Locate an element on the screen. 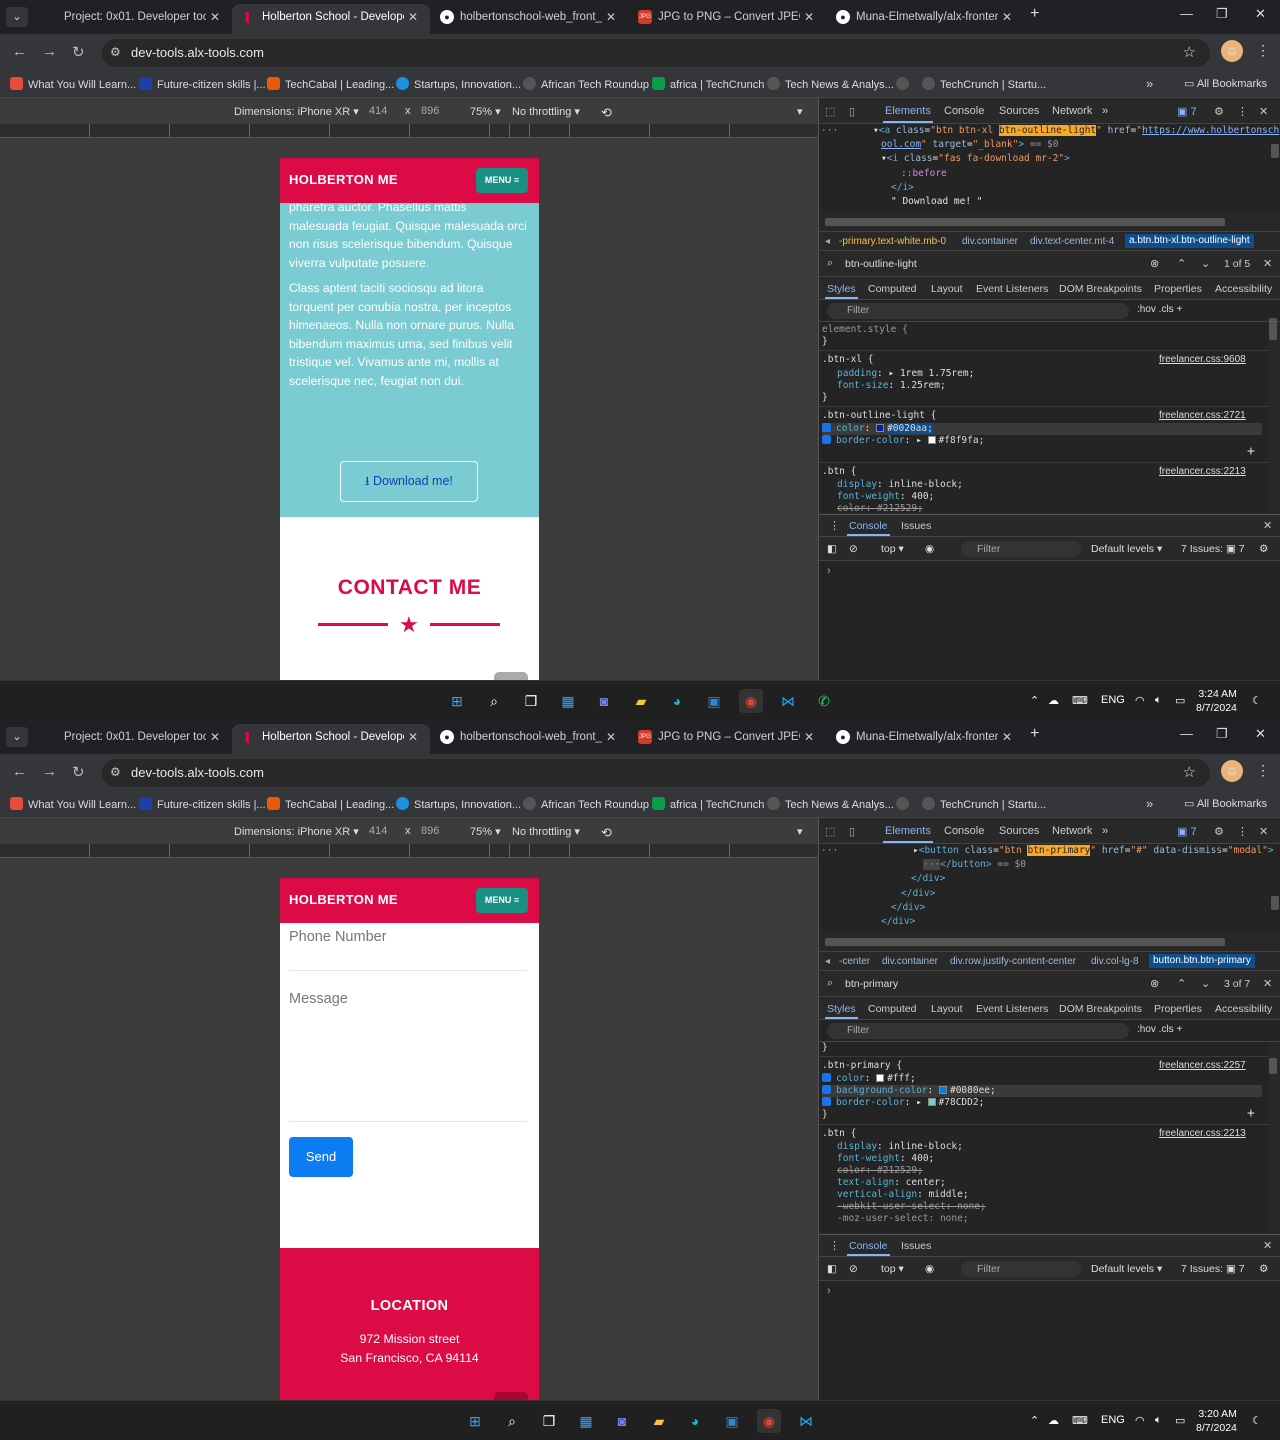 This screenshot has height=1440, width=1280. clear-search-icon: ⊗ is located at coordinates (1154, 983).